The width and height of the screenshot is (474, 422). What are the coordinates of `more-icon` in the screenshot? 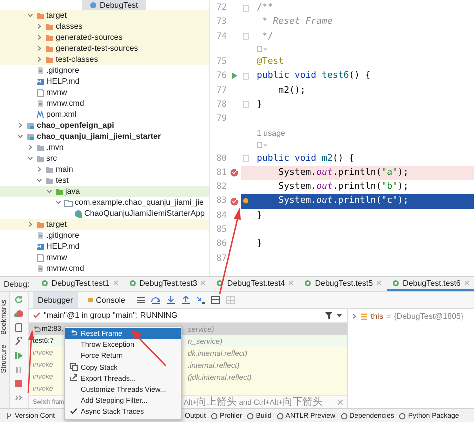 It's located at (19, 398).